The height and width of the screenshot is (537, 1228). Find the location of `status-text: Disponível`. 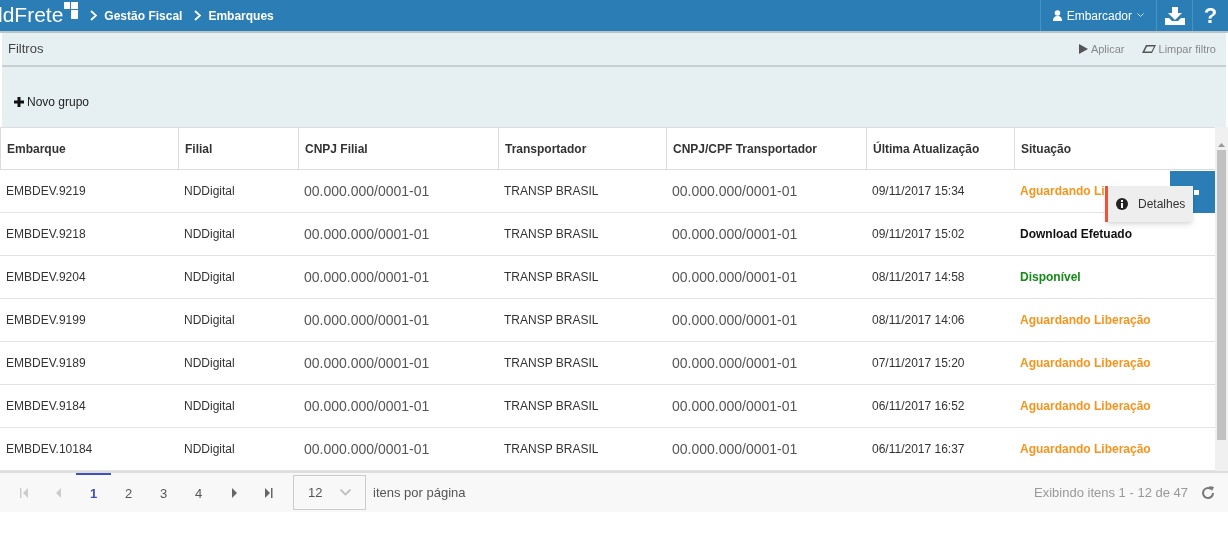

status-text: Disponível is located at coordinates (1050, 277).